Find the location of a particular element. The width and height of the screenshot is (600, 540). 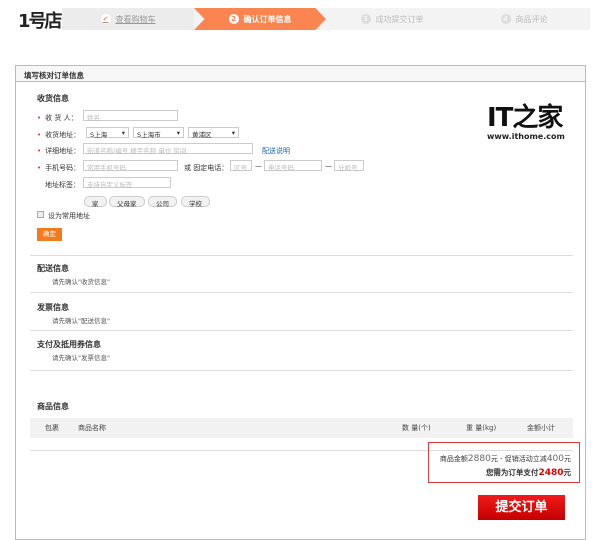

col-subtotal: 金额小计 is located at coordinates (541, 428).